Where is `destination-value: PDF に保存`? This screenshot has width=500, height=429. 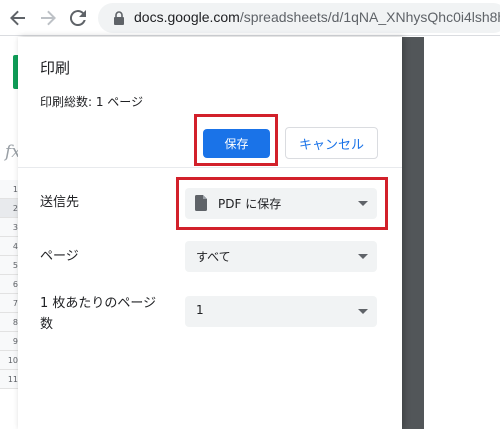
destination-value: PDF に保存 is located at coordinates (250, 204).